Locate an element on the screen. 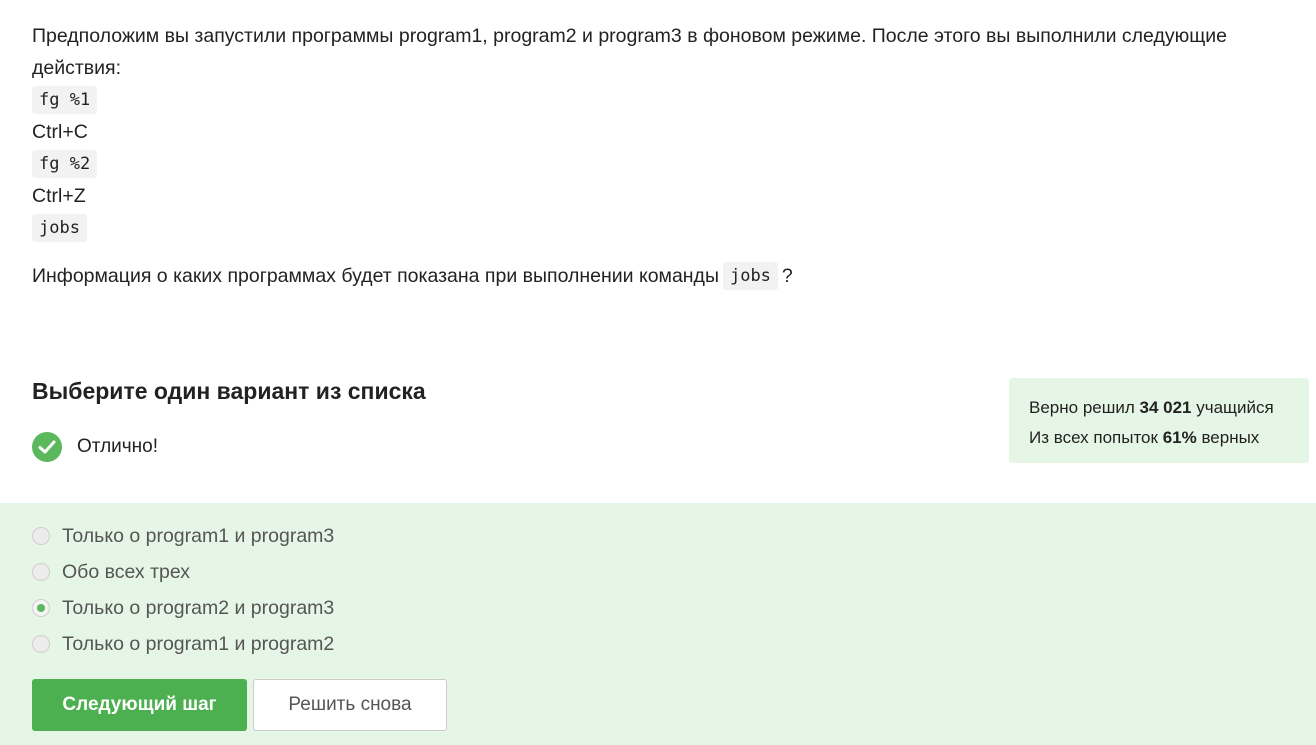 The height and width of the screenshot is (745, 1316). step-2: Ctrl+C is located at coordinates (667, 132).